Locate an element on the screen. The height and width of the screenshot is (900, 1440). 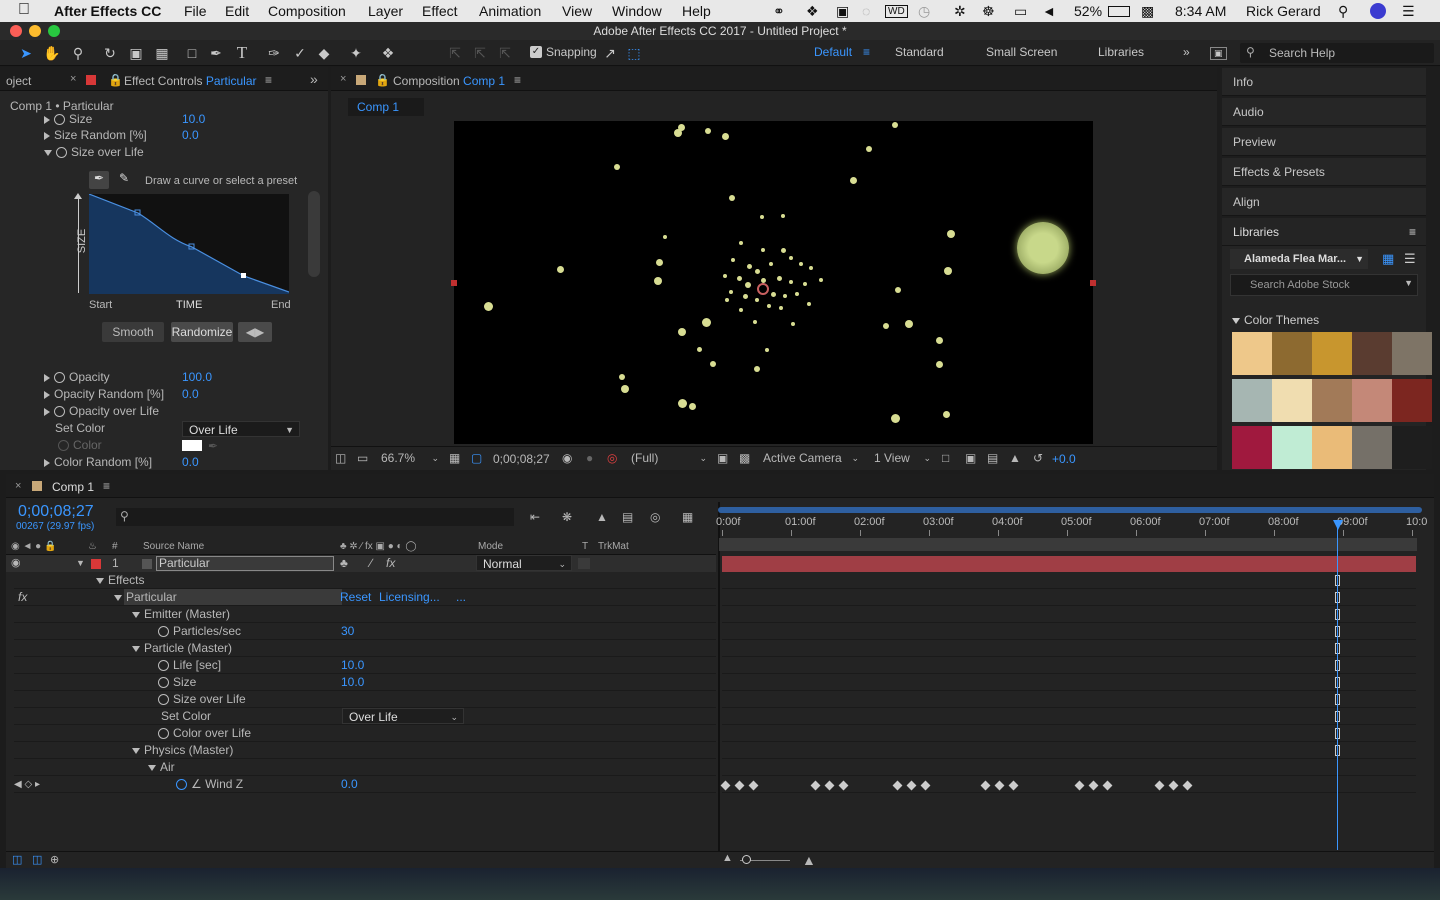
list-view-icon: ☰ is located at coordinates (1410, 259).